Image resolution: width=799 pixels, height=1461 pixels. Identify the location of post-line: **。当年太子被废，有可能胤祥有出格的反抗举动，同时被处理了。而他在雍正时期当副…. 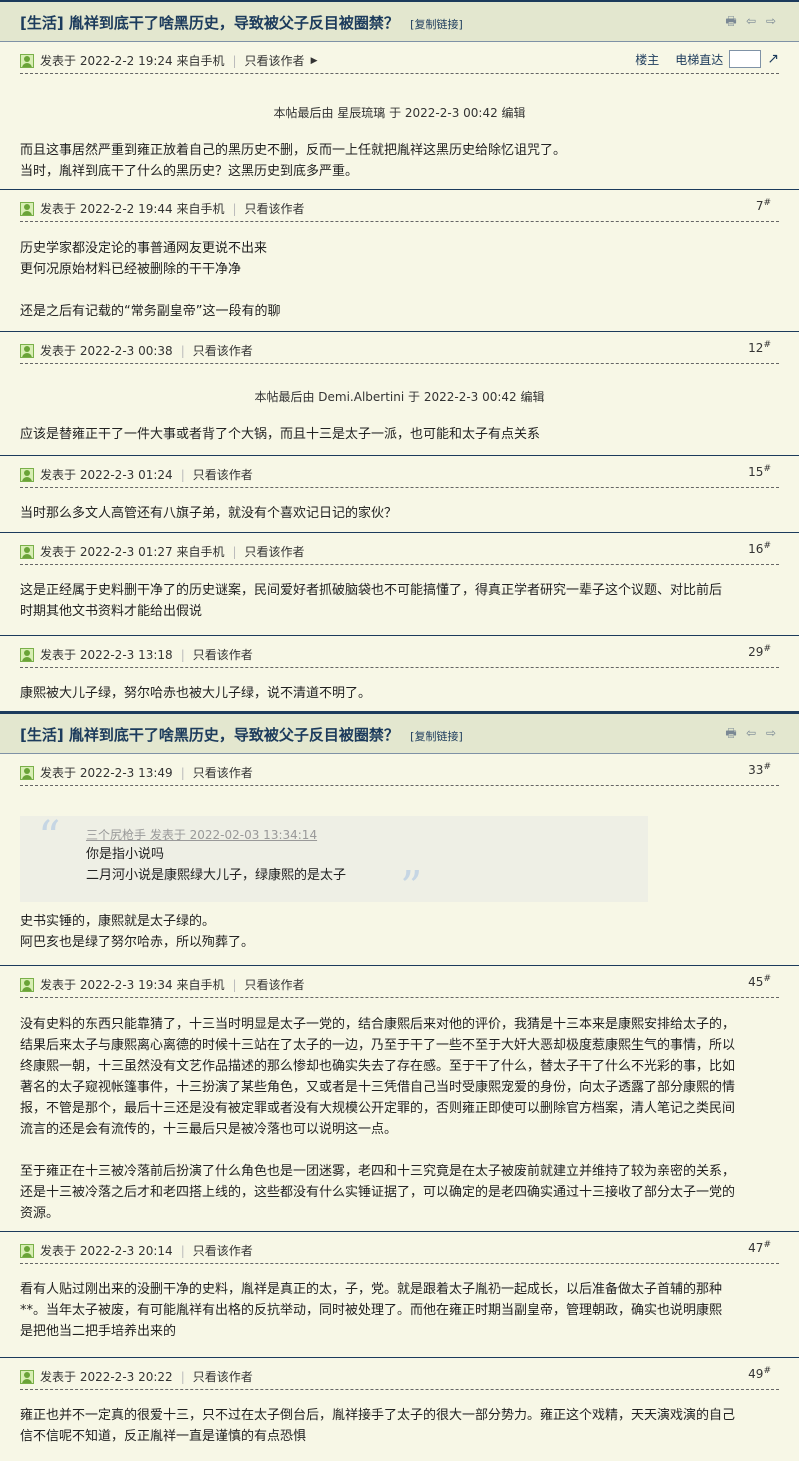
(371, 1310).